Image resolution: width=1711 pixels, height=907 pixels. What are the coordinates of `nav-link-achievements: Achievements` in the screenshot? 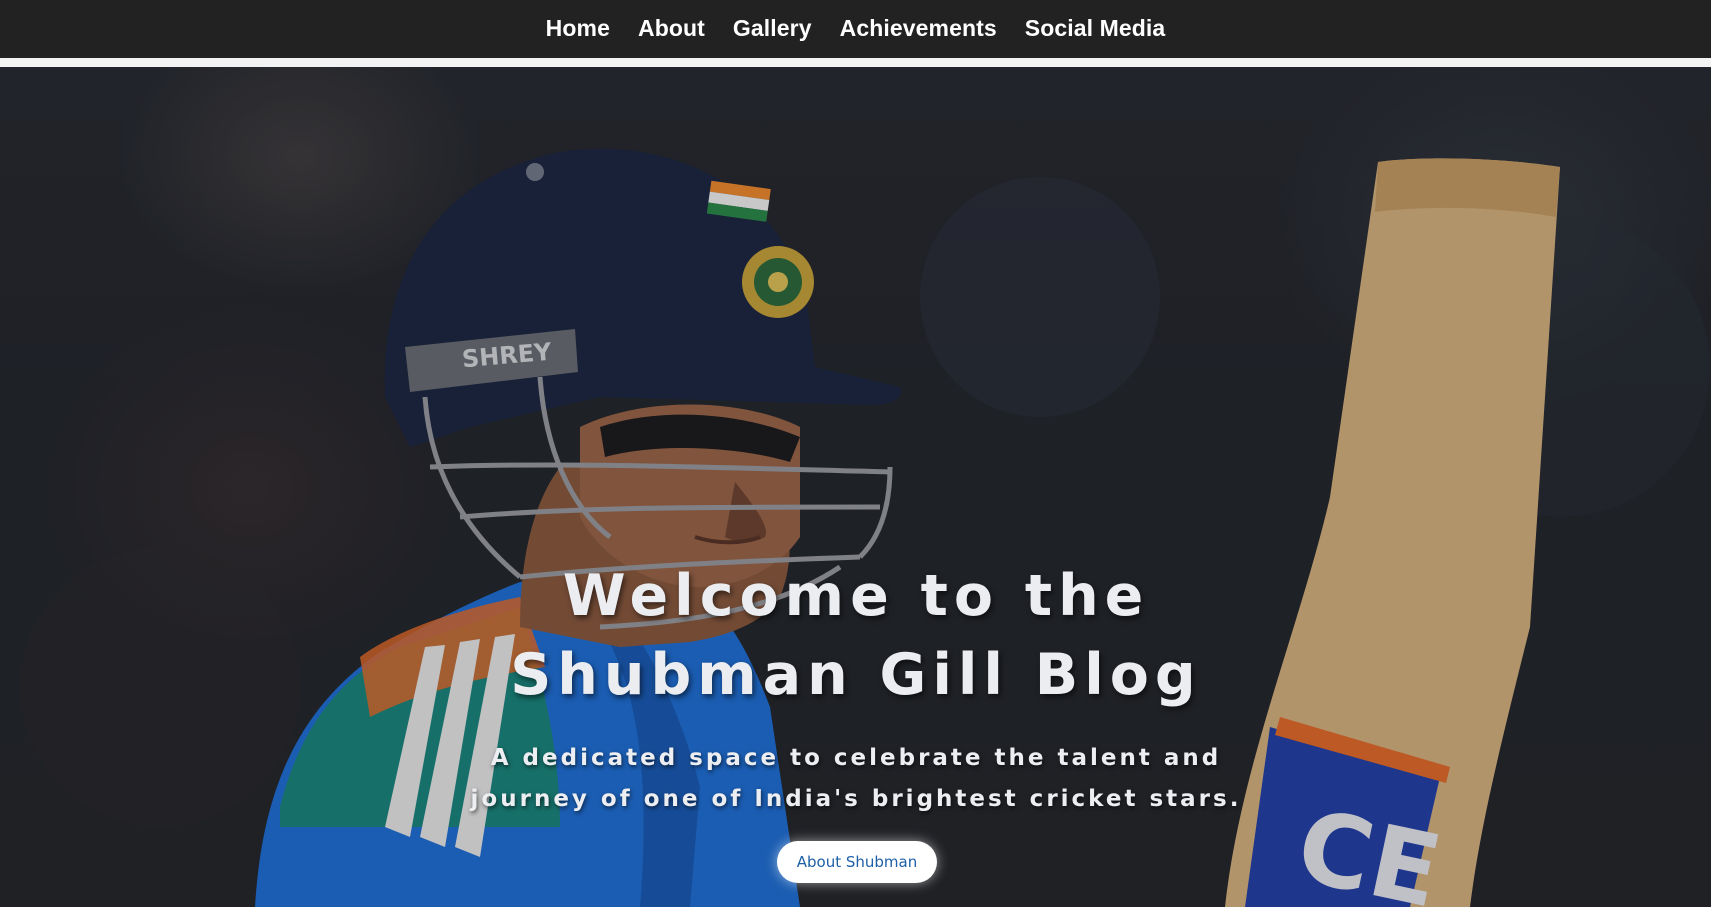 It's located at (918, 28).